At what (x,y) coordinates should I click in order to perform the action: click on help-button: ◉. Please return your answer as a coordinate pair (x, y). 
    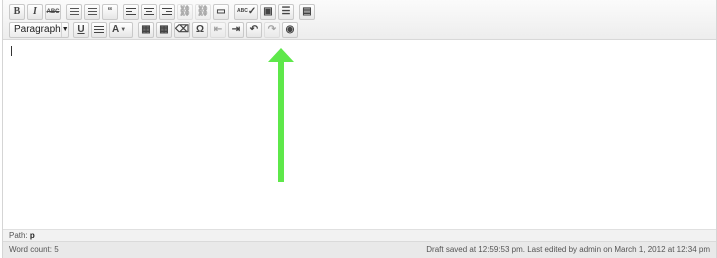
    Looking at the image, I should click on (290, 29).